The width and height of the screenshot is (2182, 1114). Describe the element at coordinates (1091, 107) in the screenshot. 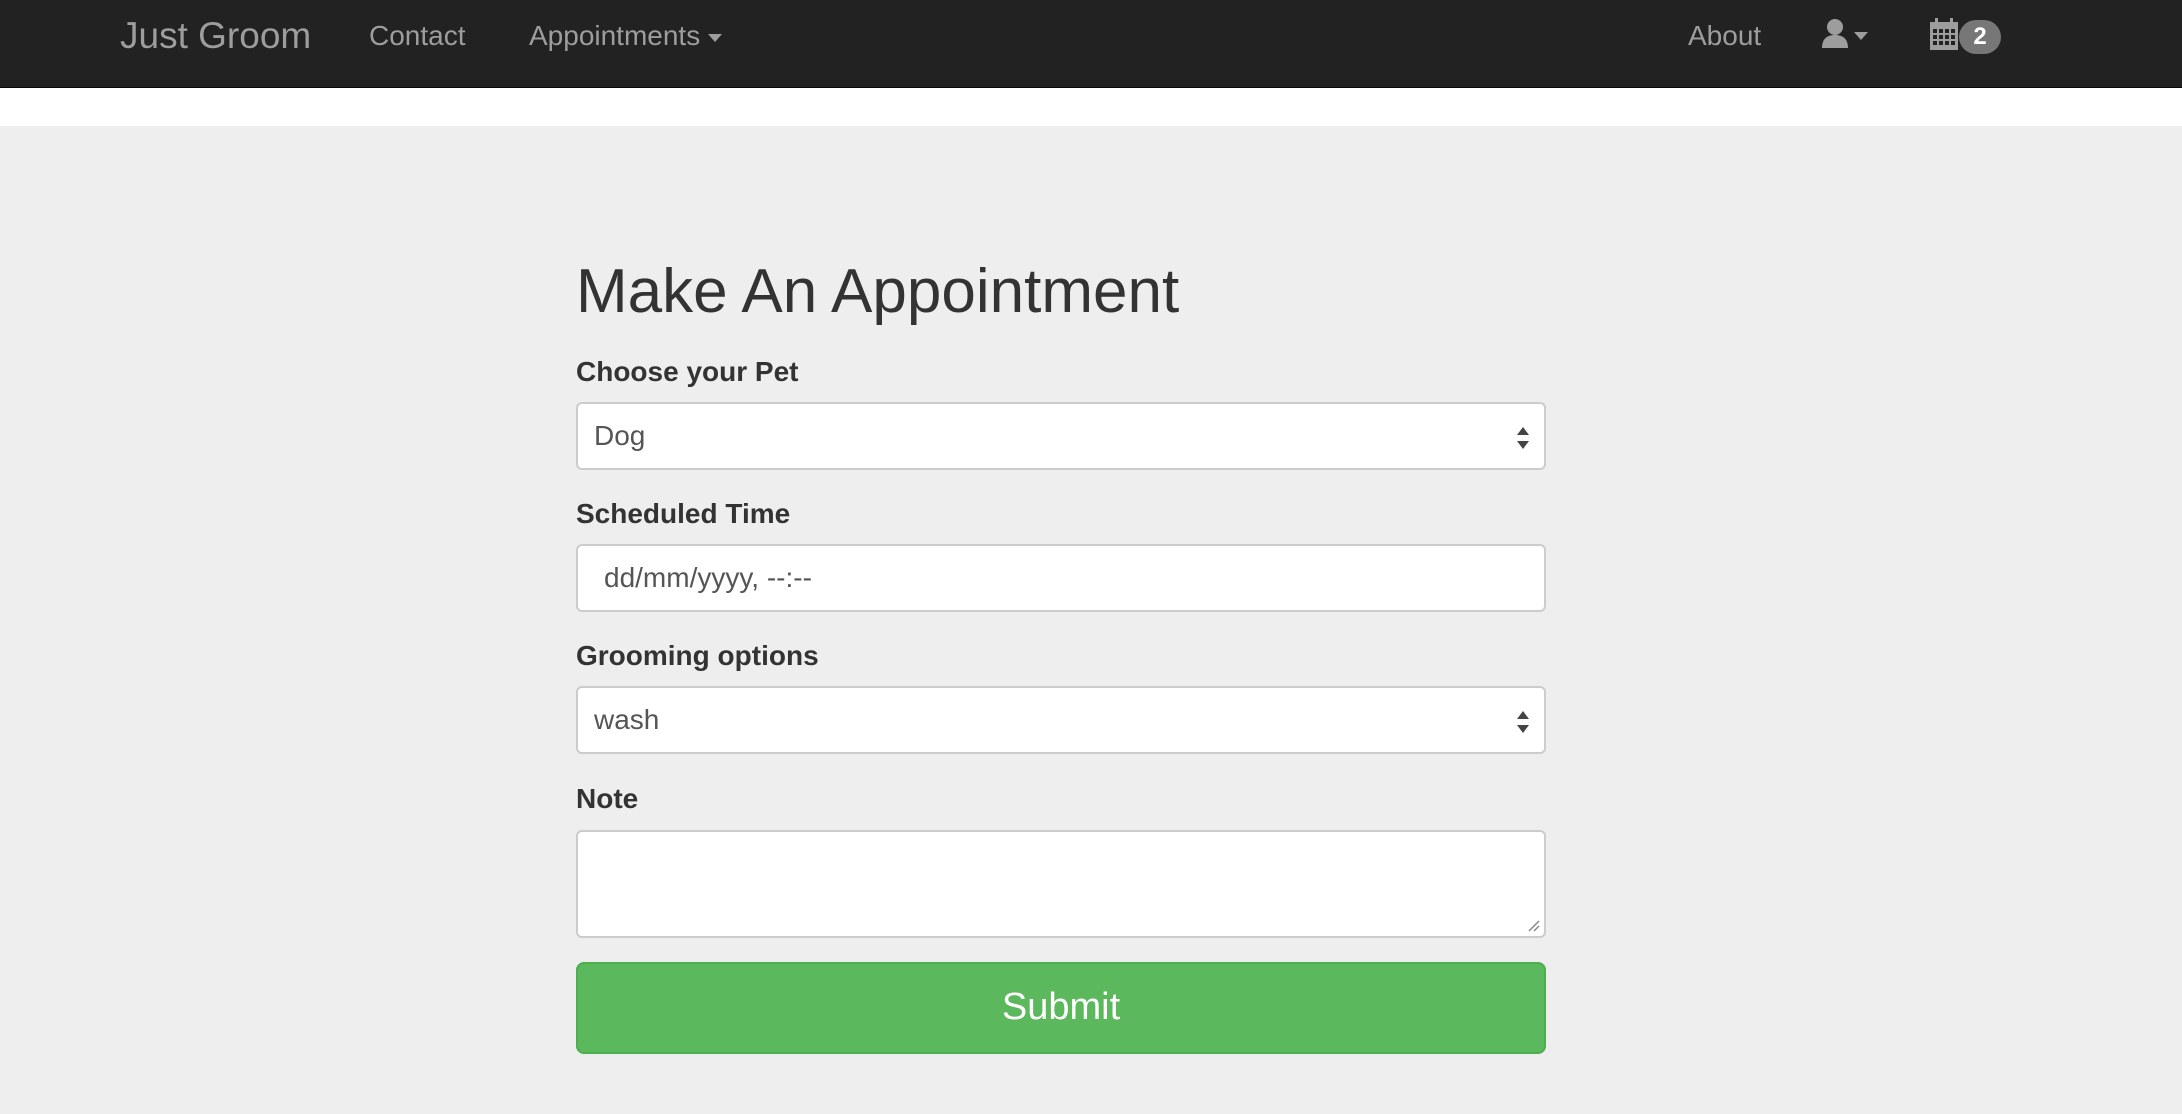

I see `header-spacer` at that location.